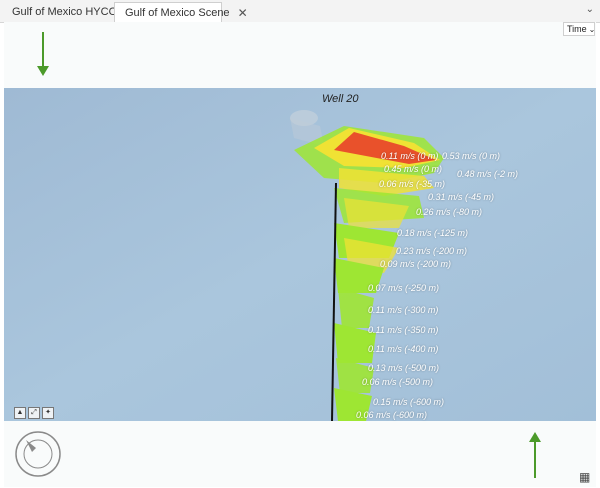  Describe the element at coordinates (392, 415) in the screenshot. I see `velocity-label: 0.06 m/s (-600 m)` at that location.